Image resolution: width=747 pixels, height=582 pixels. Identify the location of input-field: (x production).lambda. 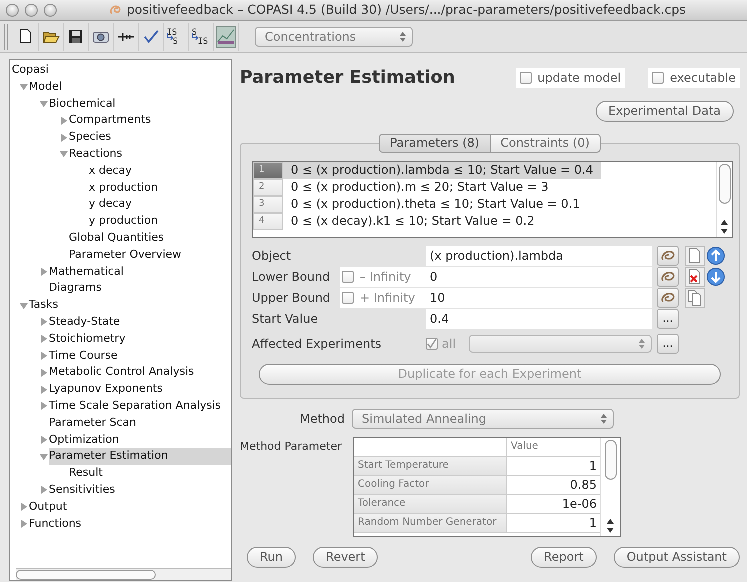
(539, 256).